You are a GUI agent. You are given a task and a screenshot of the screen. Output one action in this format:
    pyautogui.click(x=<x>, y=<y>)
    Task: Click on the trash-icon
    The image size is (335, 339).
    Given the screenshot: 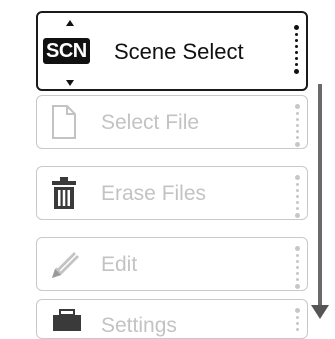 What is the action you would take?
    pyautogui.click(x=64, y=193)
    